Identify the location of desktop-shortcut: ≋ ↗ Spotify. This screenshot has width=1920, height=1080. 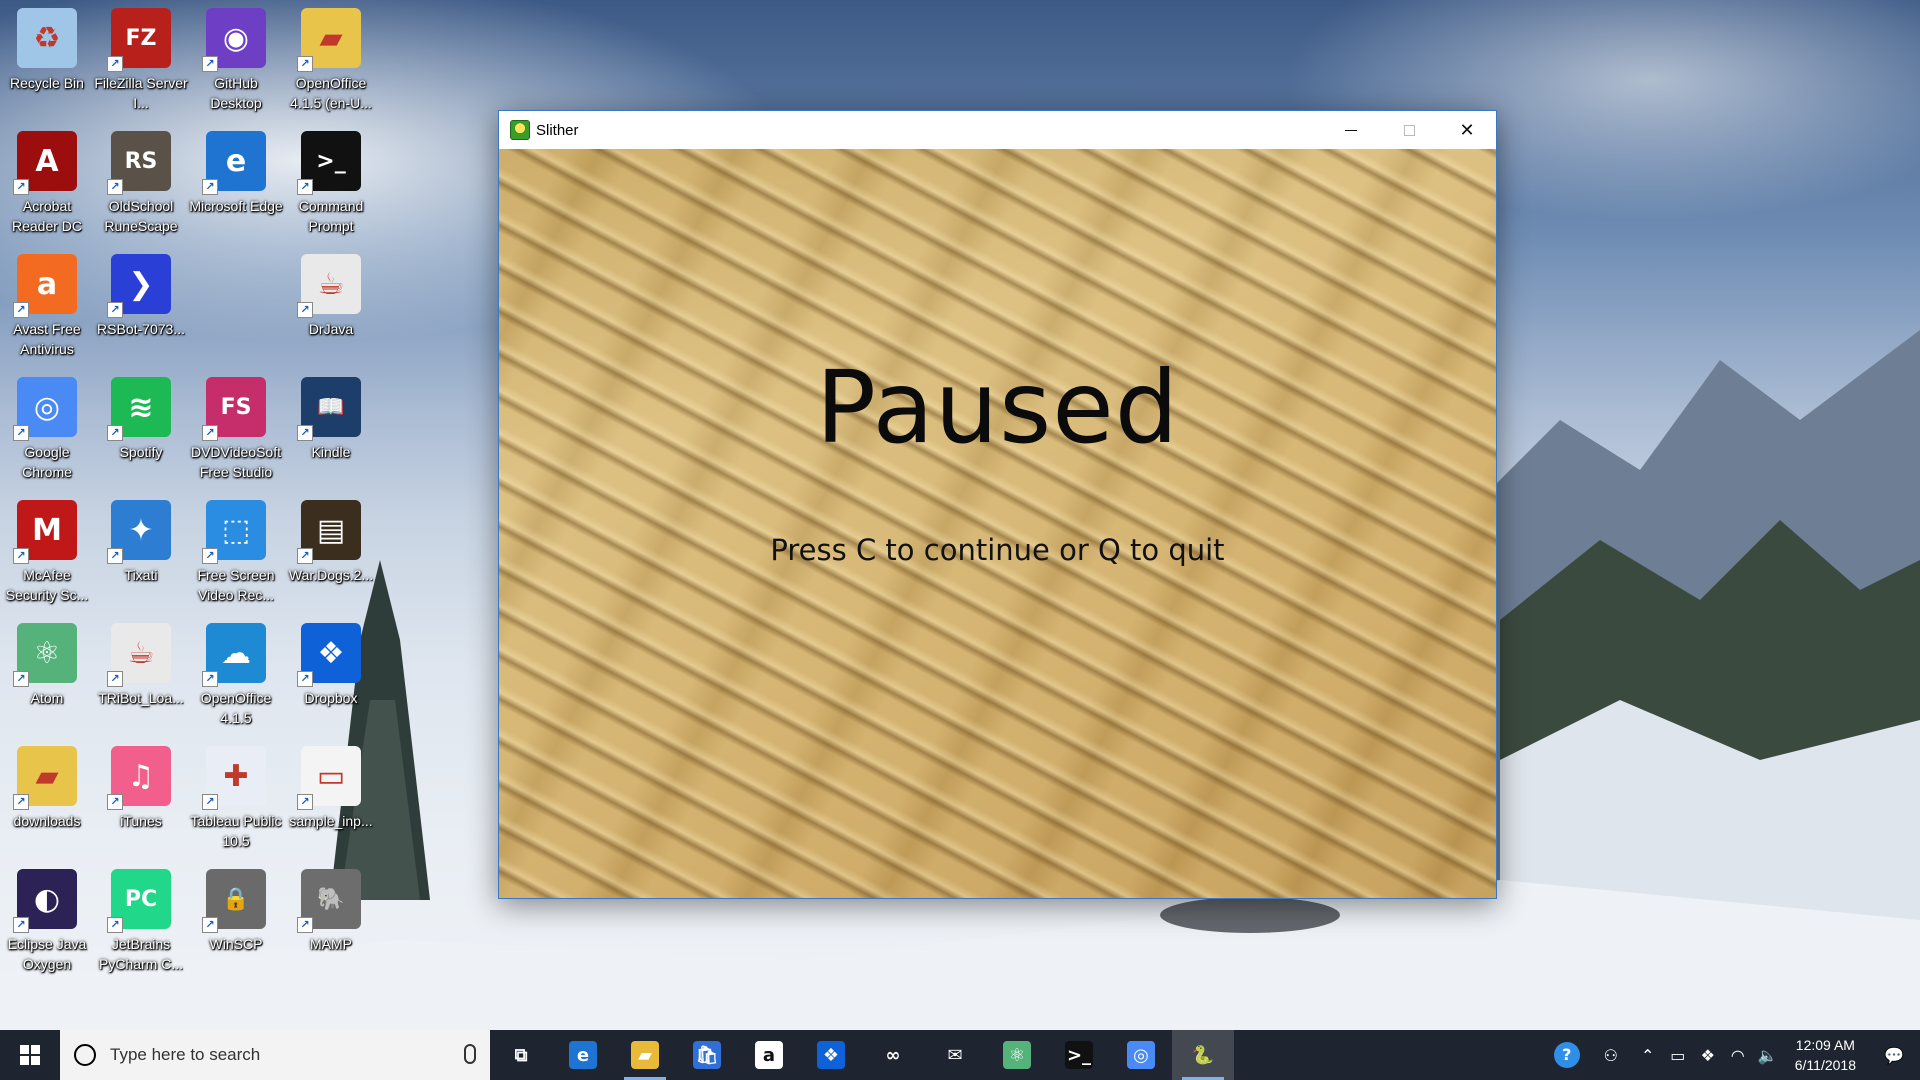
(141, 419).